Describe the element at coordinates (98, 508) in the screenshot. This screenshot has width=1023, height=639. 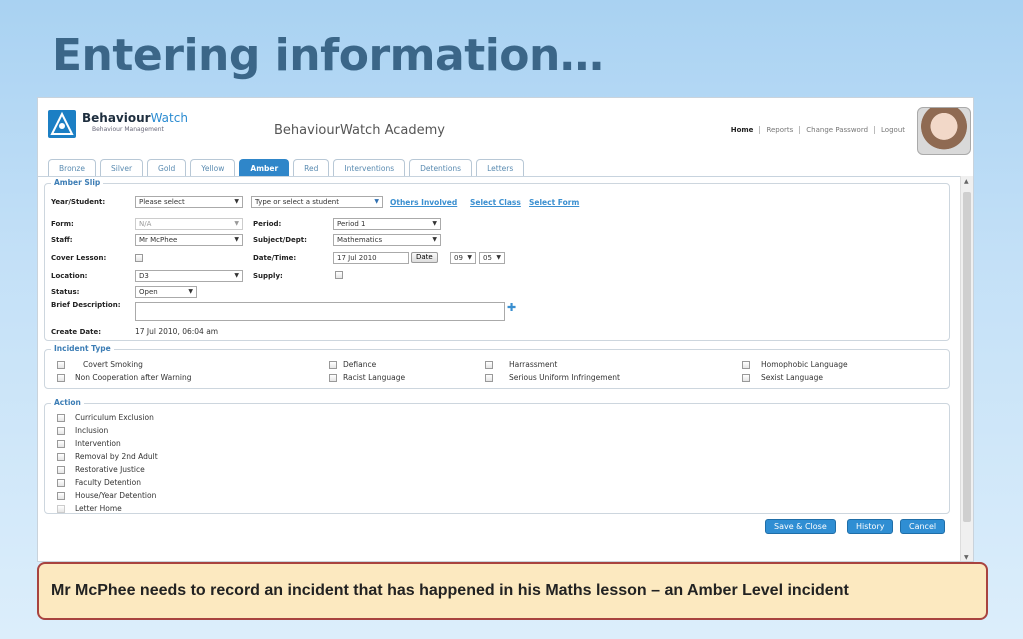
I see `action-letter-home: Letter Home` at that location.